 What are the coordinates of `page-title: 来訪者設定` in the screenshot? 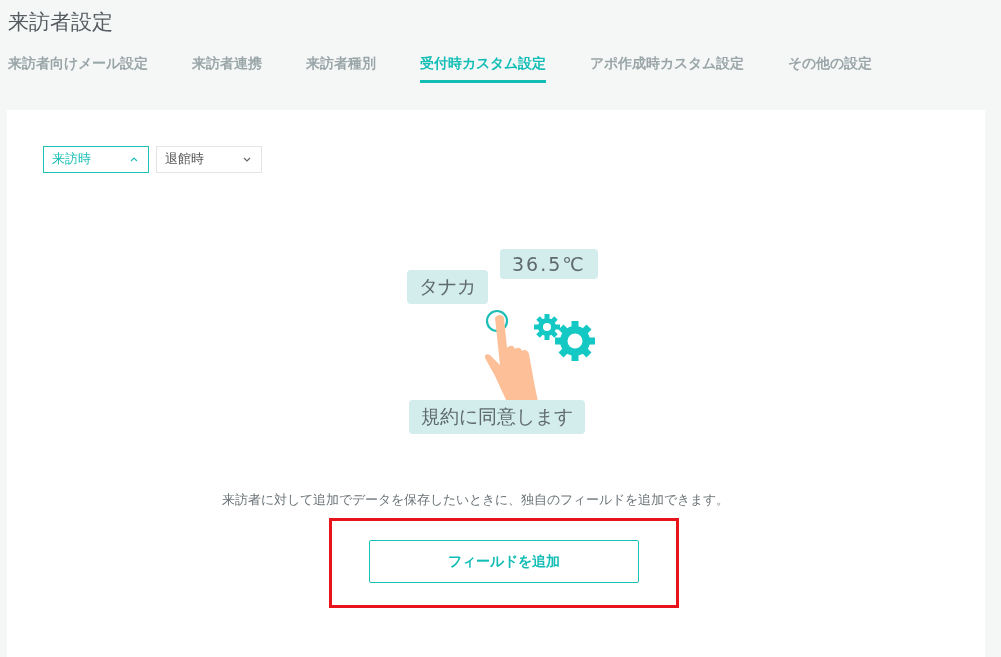 It's located at (61, 22).